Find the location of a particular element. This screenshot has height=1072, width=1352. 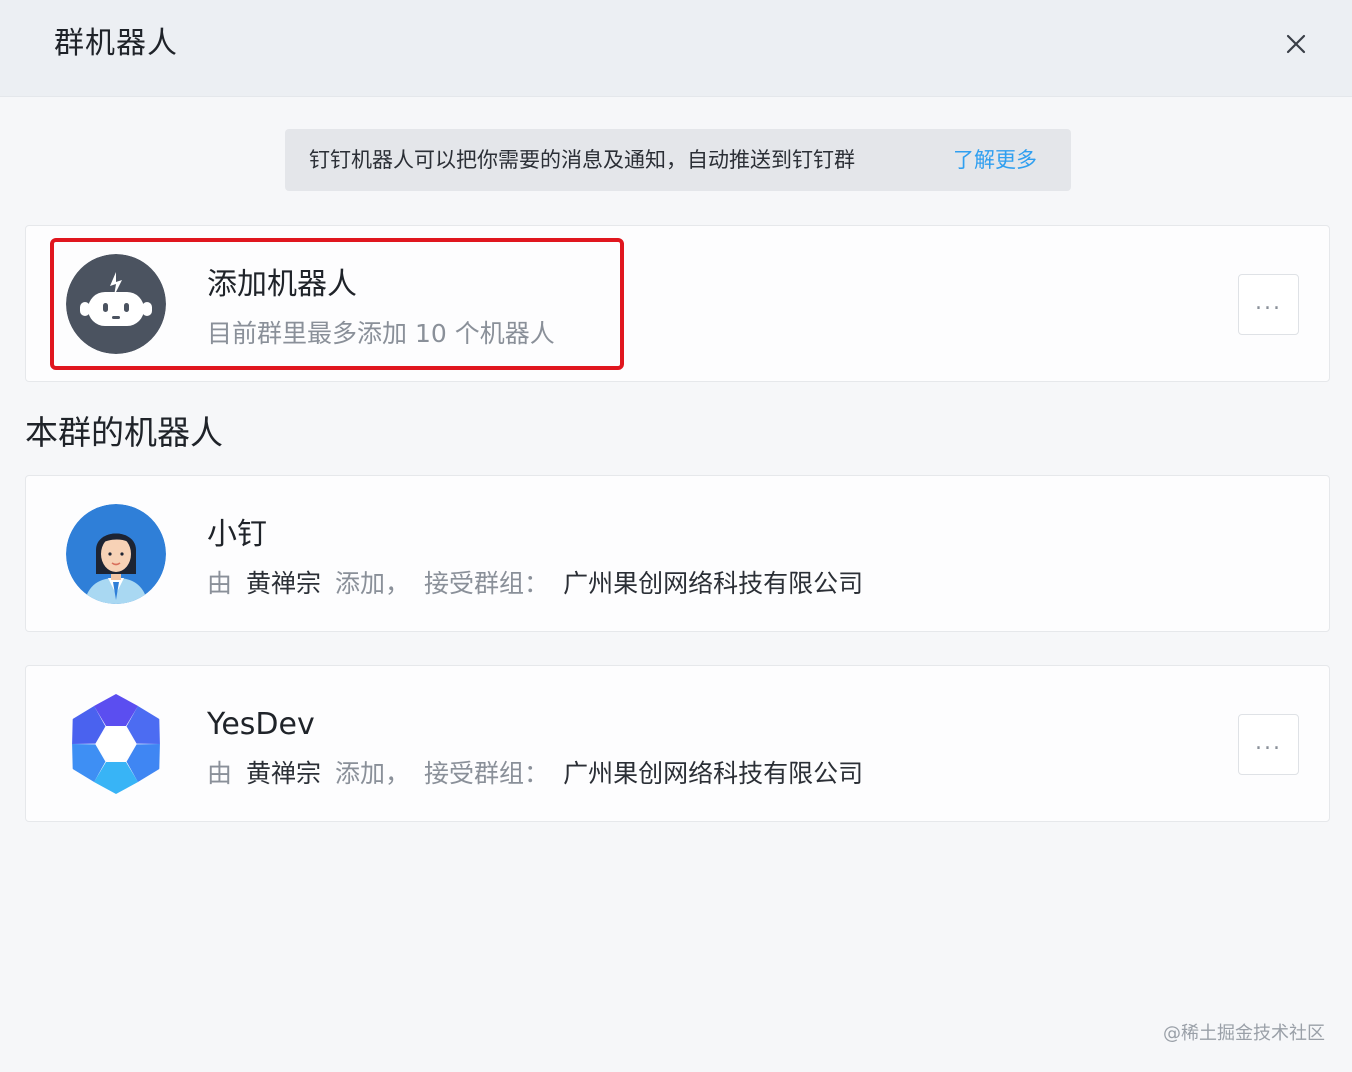

close-button is located at coordinates (1296, 44).